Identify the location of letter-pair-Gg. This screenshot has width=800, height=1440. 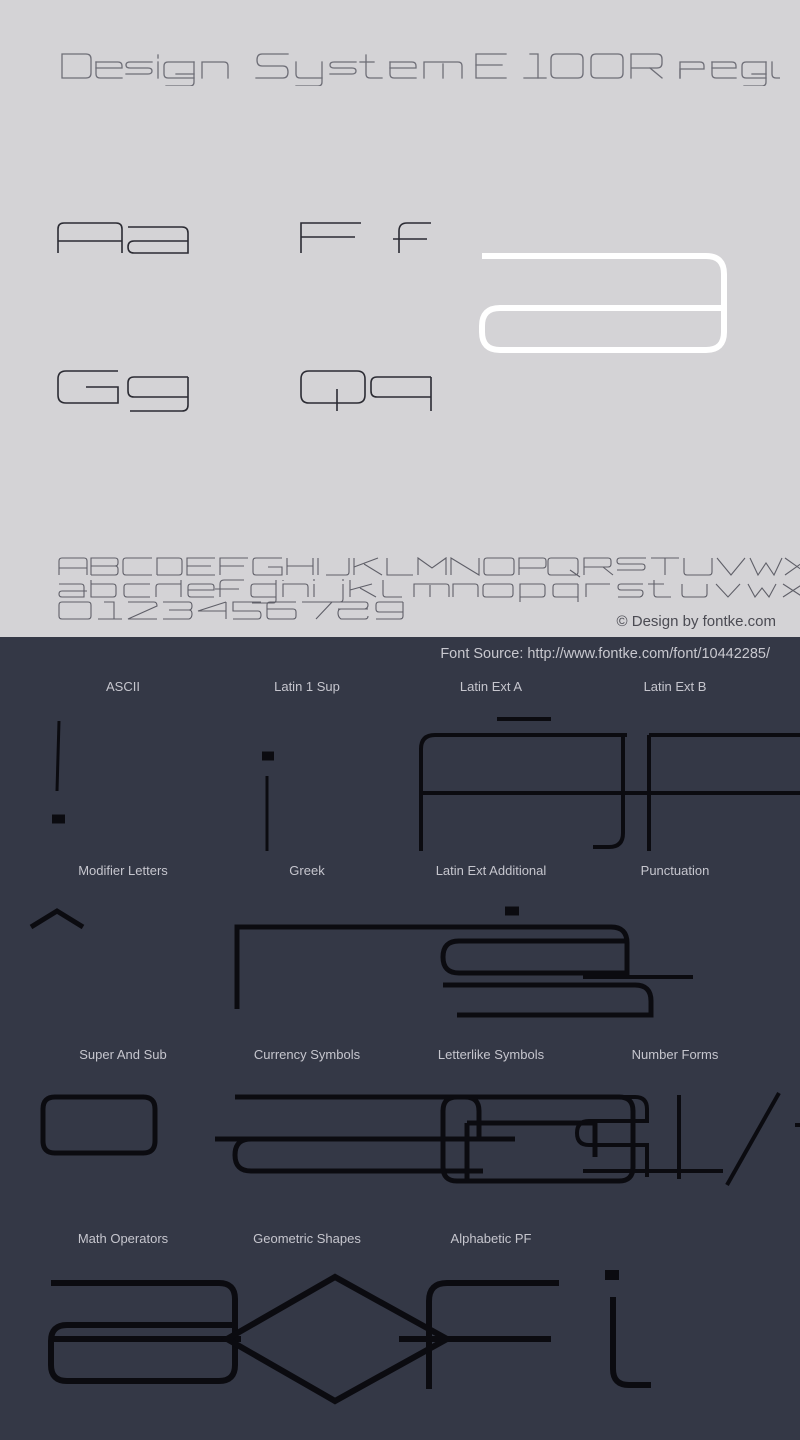
(126, 384).